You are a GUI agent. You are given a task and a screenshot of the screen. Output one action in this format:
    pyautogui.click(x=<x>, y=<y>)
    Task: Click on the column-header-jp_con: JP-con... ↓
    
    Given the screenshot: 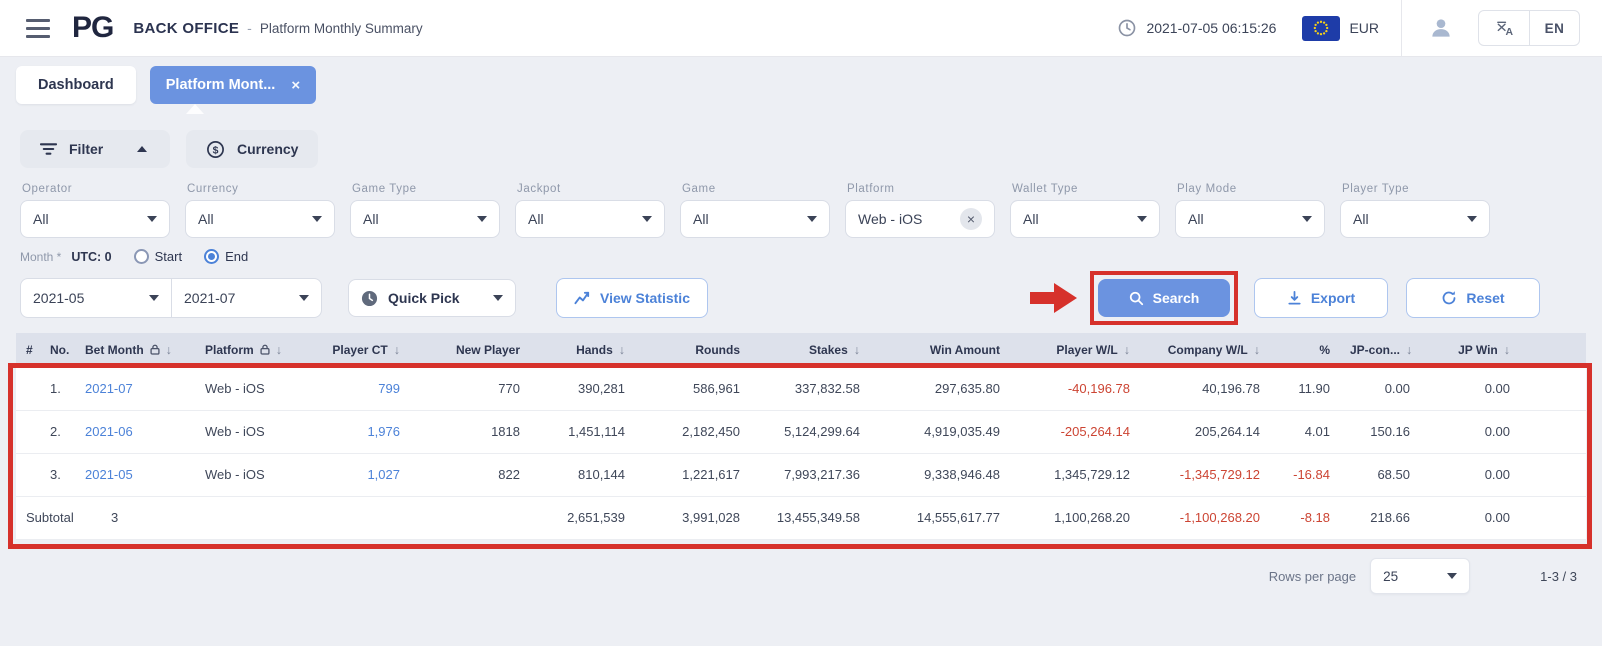 What is the action you would take?
    pyautogui.click(x=1380, y=350)
    